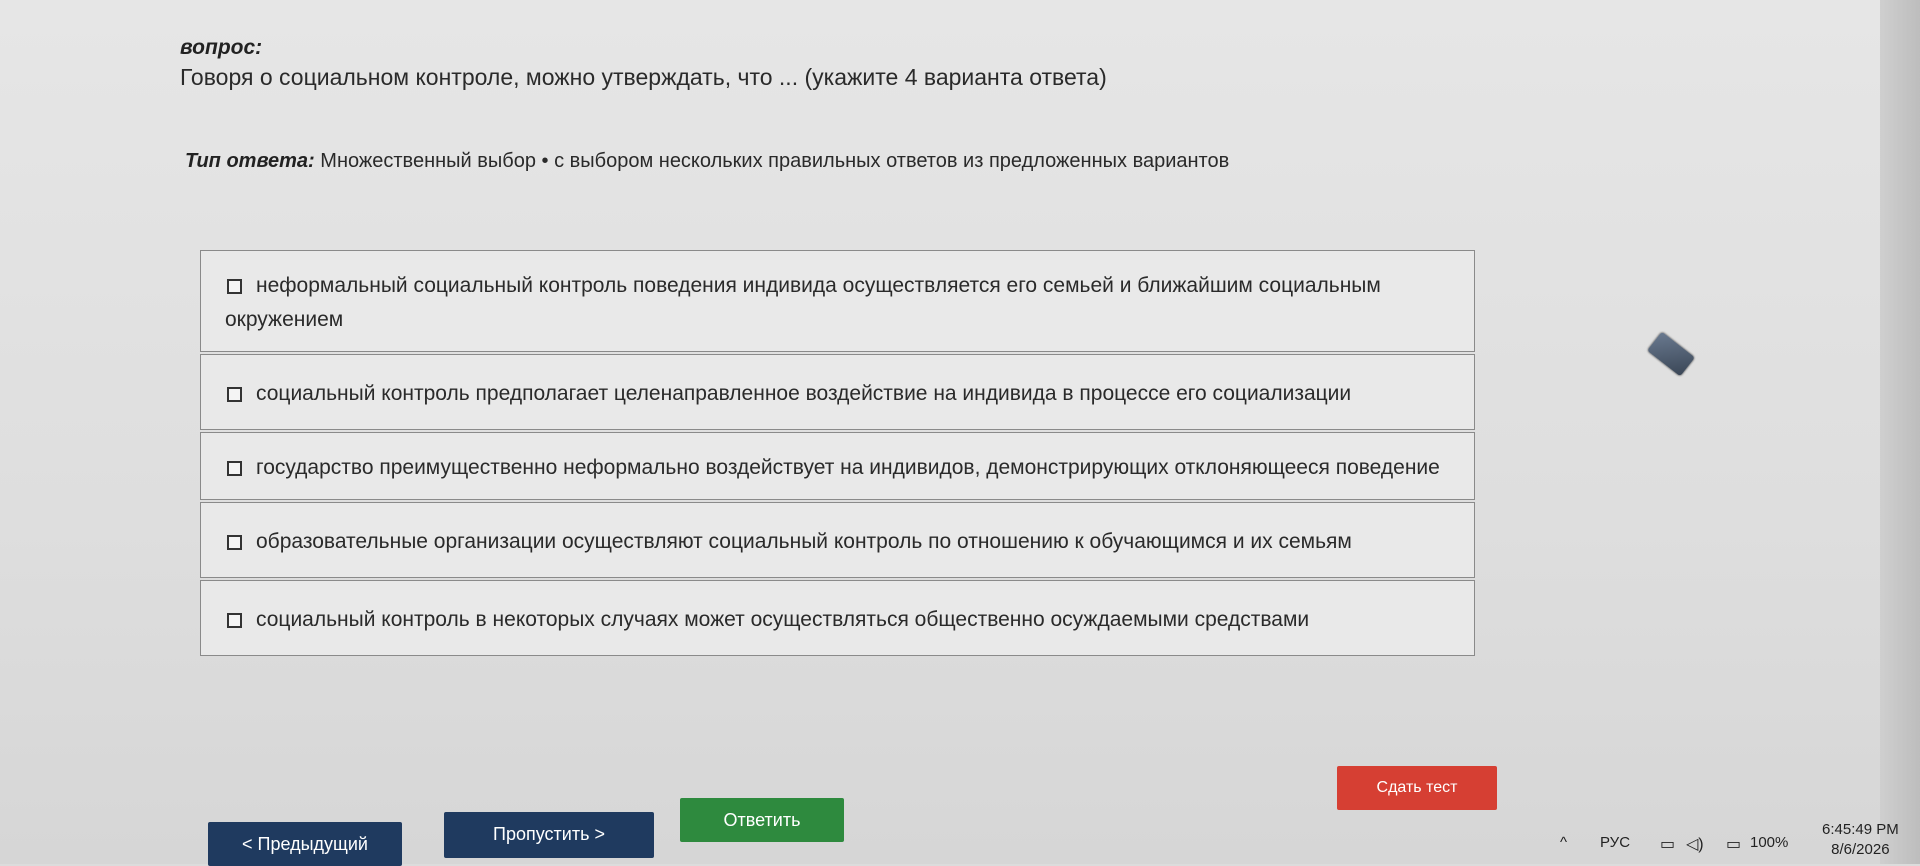 This screenshot has width=1920, height=866. Describe the element at coordinates (762, 820) in the screenshot. I see `answer-button: Ответить` at that location.